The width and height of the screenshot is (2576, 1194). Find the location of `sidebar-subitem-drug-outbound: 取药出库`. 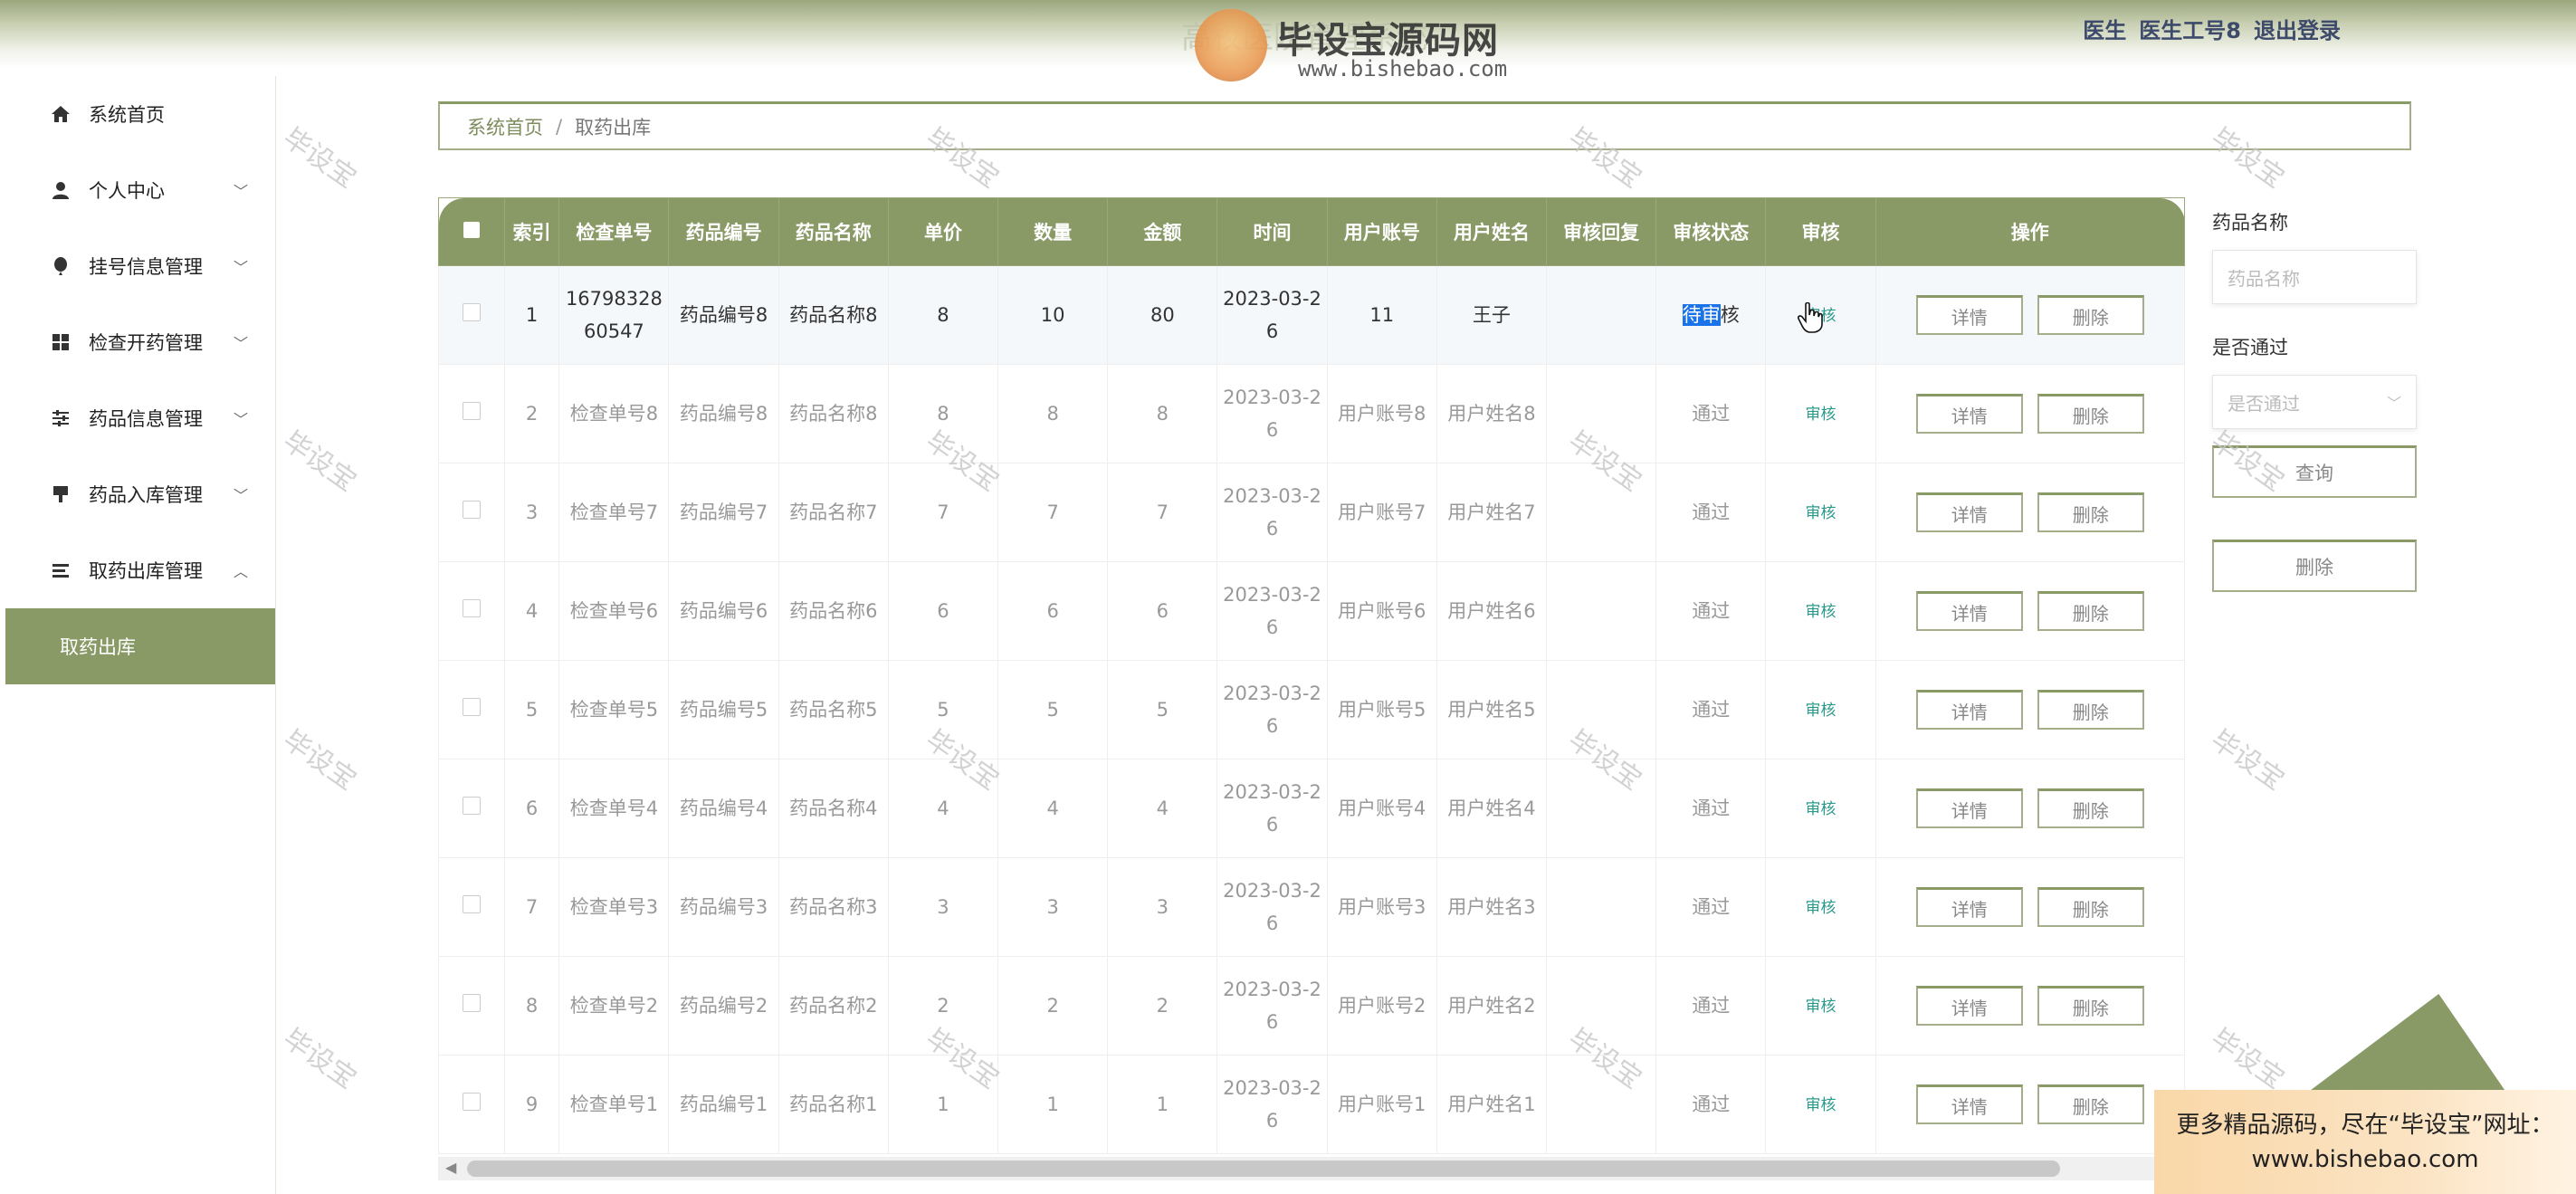

sidebar-subitem-drug-outbound: 取药出库 is located at coordinates (140, 646).